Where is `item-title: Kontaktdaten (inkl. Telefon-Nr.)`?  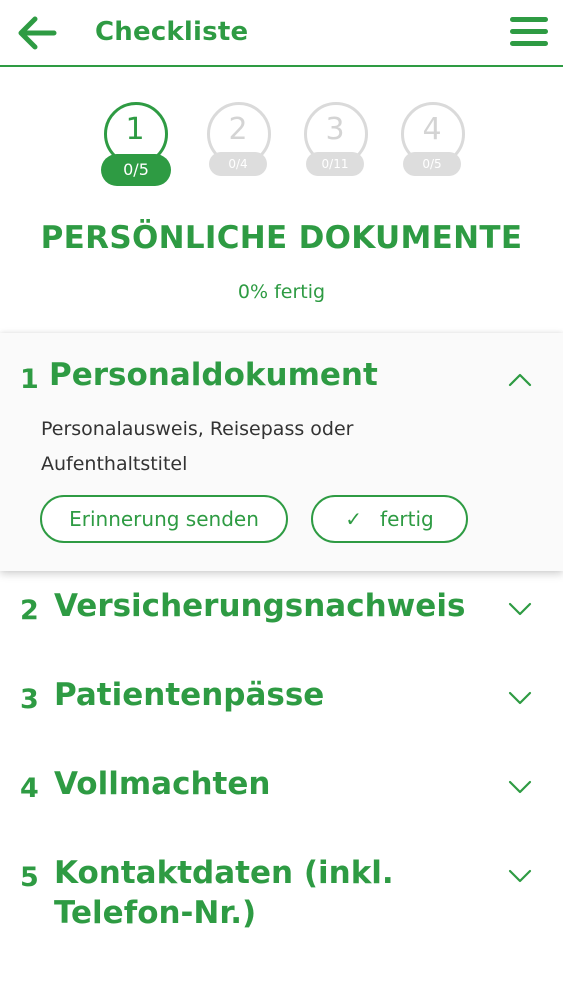
item-title: Kontaktdaten (inkl. Telefon-Nr.) is located at coordinates (224, 893).